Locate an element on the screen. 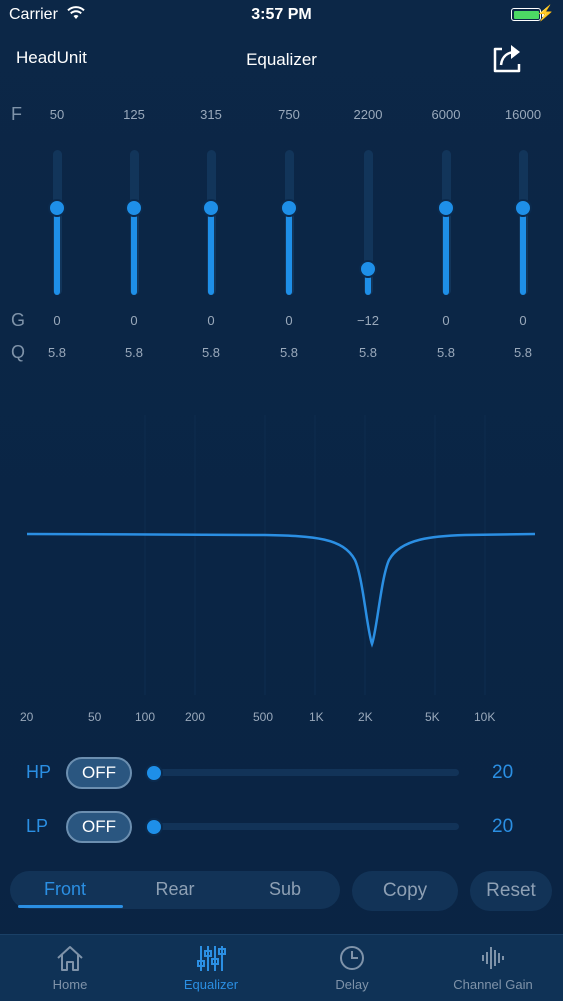 The width and height of the screenshot is (563, 1001). lp-value: 20 is located at coordinates (503, 826).